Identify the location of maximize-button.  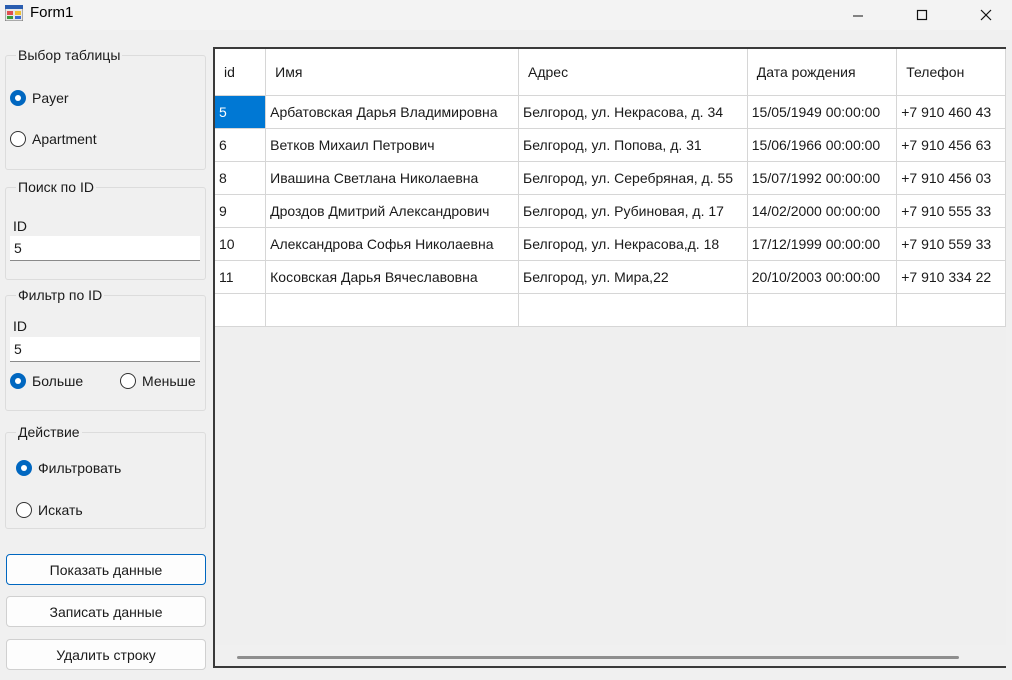
(922, 15).